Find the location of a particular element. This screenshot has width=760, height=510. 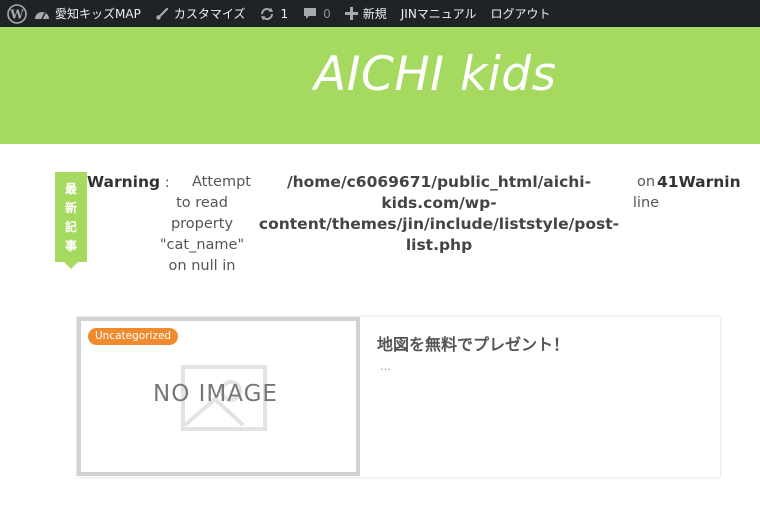

warning-path-line: /home/c6069671/public_html/aichi- is located at coordinates (439, 182).